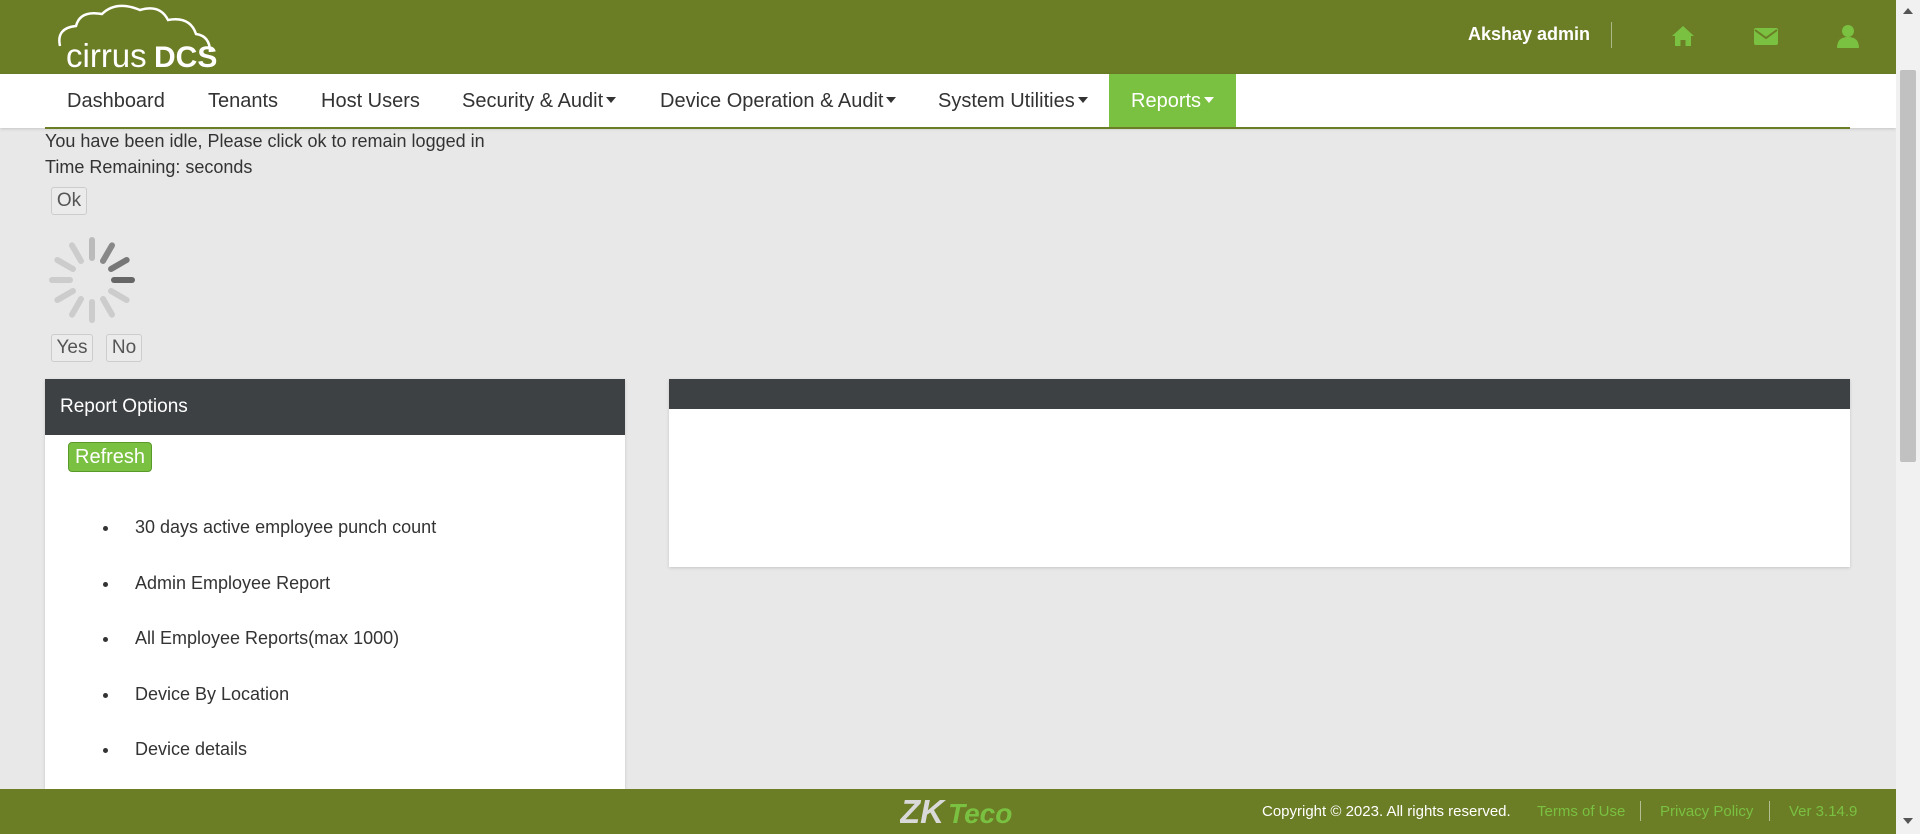  Describe the element at coordinates (1683, 36) in the screenshot. I see `home-icon` at that location.